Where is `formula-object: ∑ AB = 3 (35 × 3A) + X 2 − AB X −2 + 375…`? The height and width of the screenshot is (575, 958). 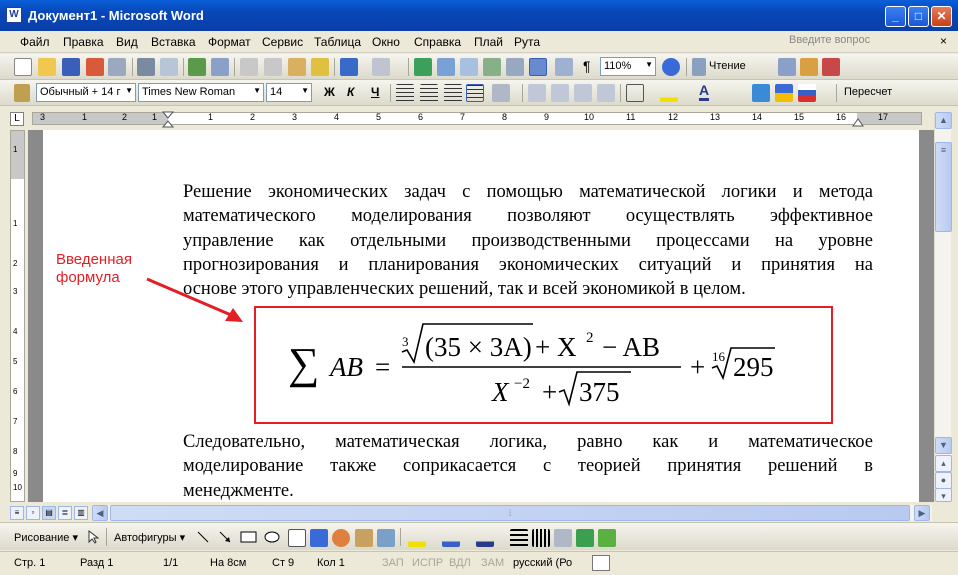
formula-object: ∑ AB = 3 (35 × 3A) + X 2 − AB X −2 + 375… is located at coordinates (543, 365).